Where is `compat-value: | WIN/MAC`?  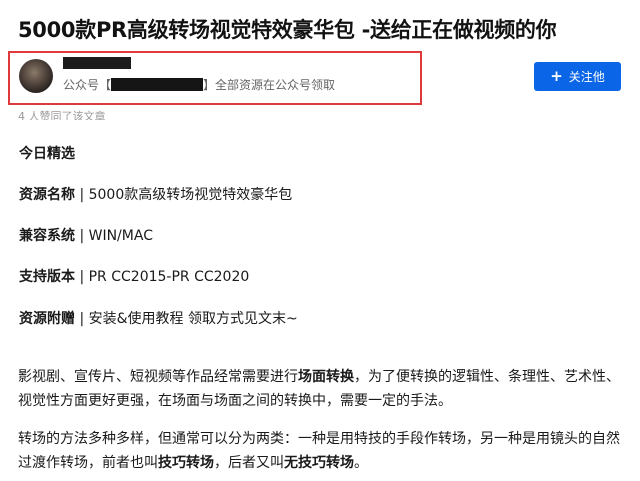
compat-value: | WIN/MAC is located at coordinates (114, 236).